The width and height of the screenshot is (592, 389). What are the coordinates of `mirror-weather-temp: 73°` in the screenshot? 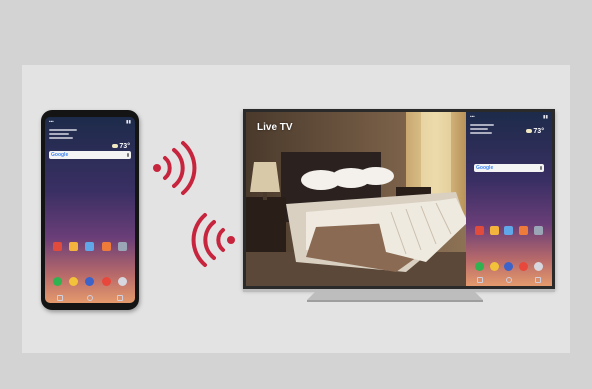 It's located at (538, 131).